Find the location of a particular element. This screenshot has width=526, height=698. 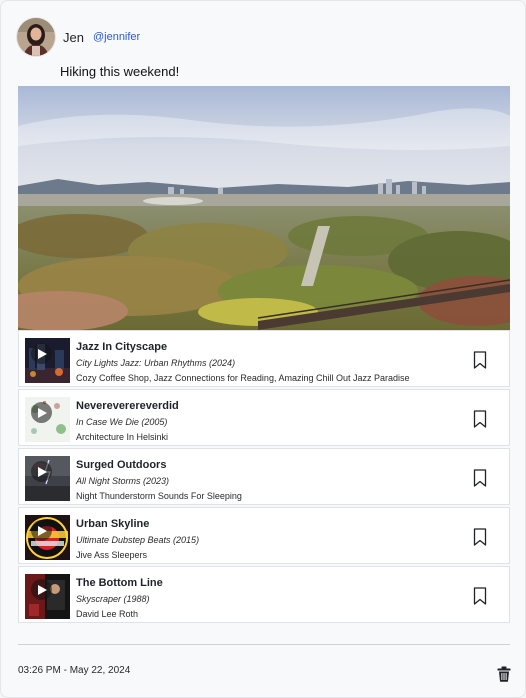

track-artists: David Lee Roth is located at coordinates (107, 614).